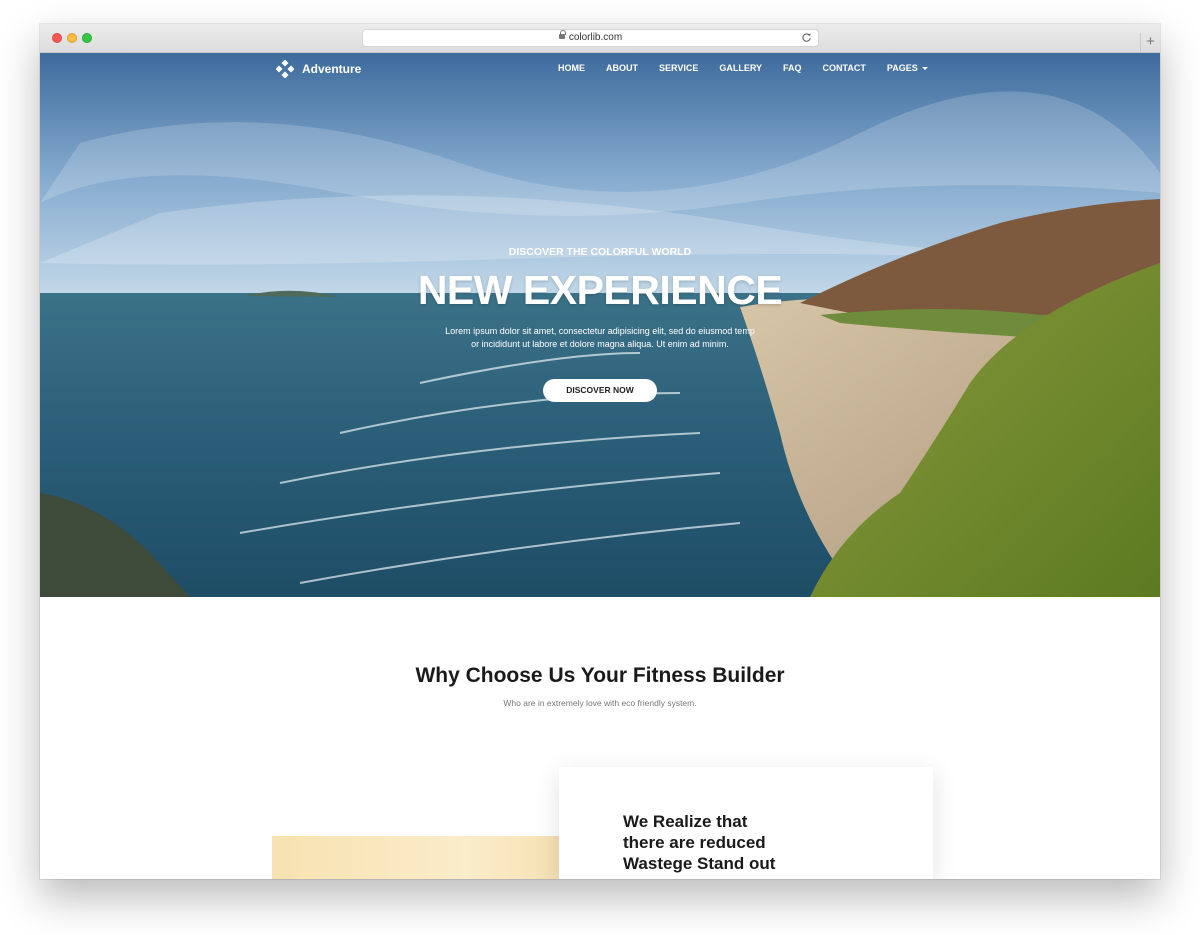  I want to click on hero-title: NEW EXPERIENCE, so click(600, 290).